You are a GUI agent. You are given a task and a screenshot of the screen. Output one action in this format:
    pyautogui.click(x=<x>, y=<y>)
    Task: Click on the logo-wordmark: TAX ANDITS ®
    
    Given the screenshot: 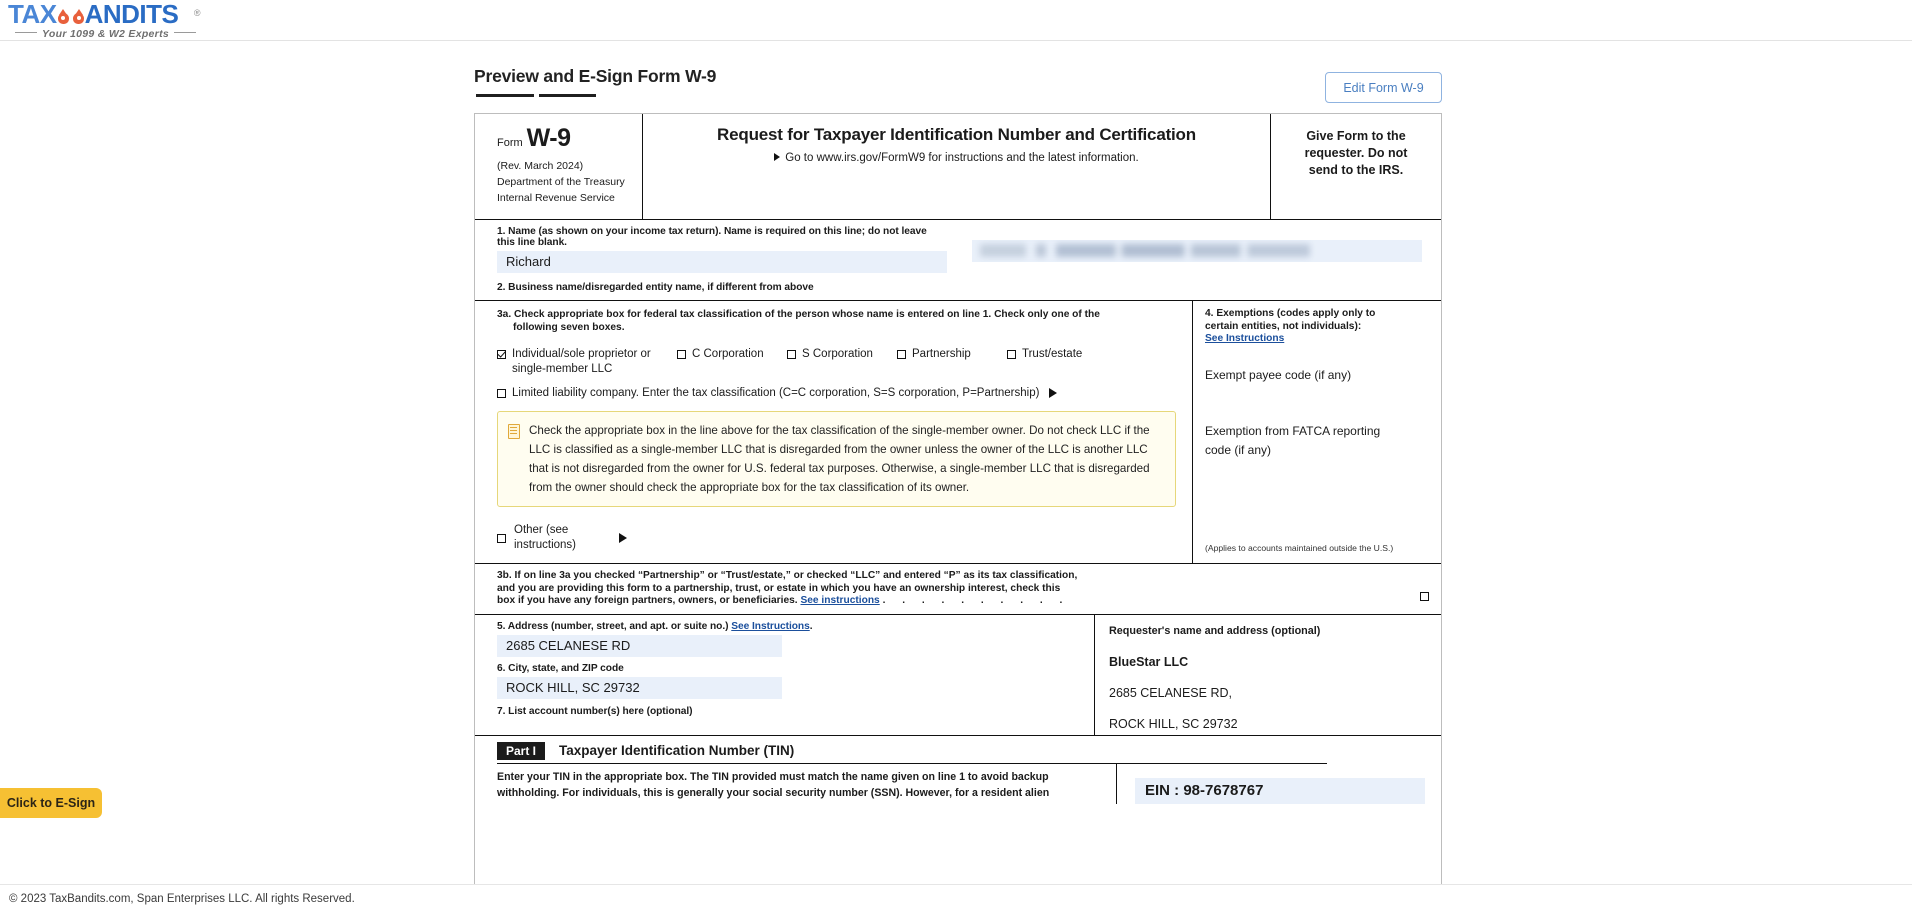 What is the action you would take?
    pyautogui.click(x=104, y=14)
    